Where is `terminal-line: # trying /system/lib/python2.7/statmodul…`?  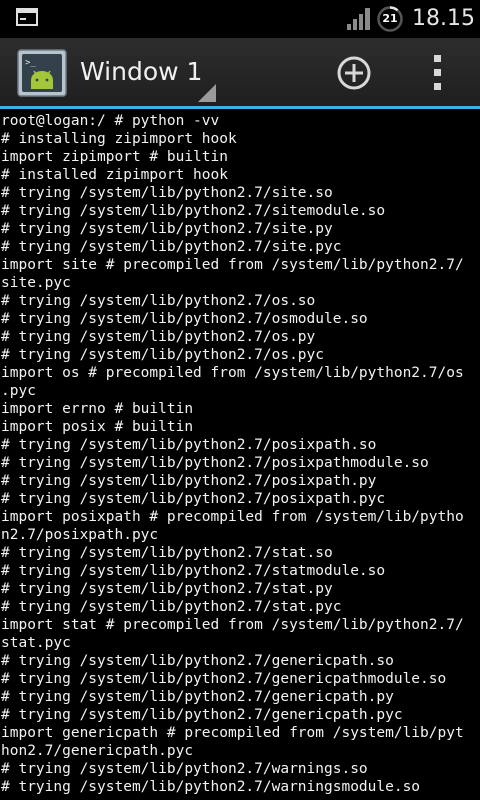 terminal-line: # trying /system/lib/python2.7/statmodul… is located at coordinates (193, 571).